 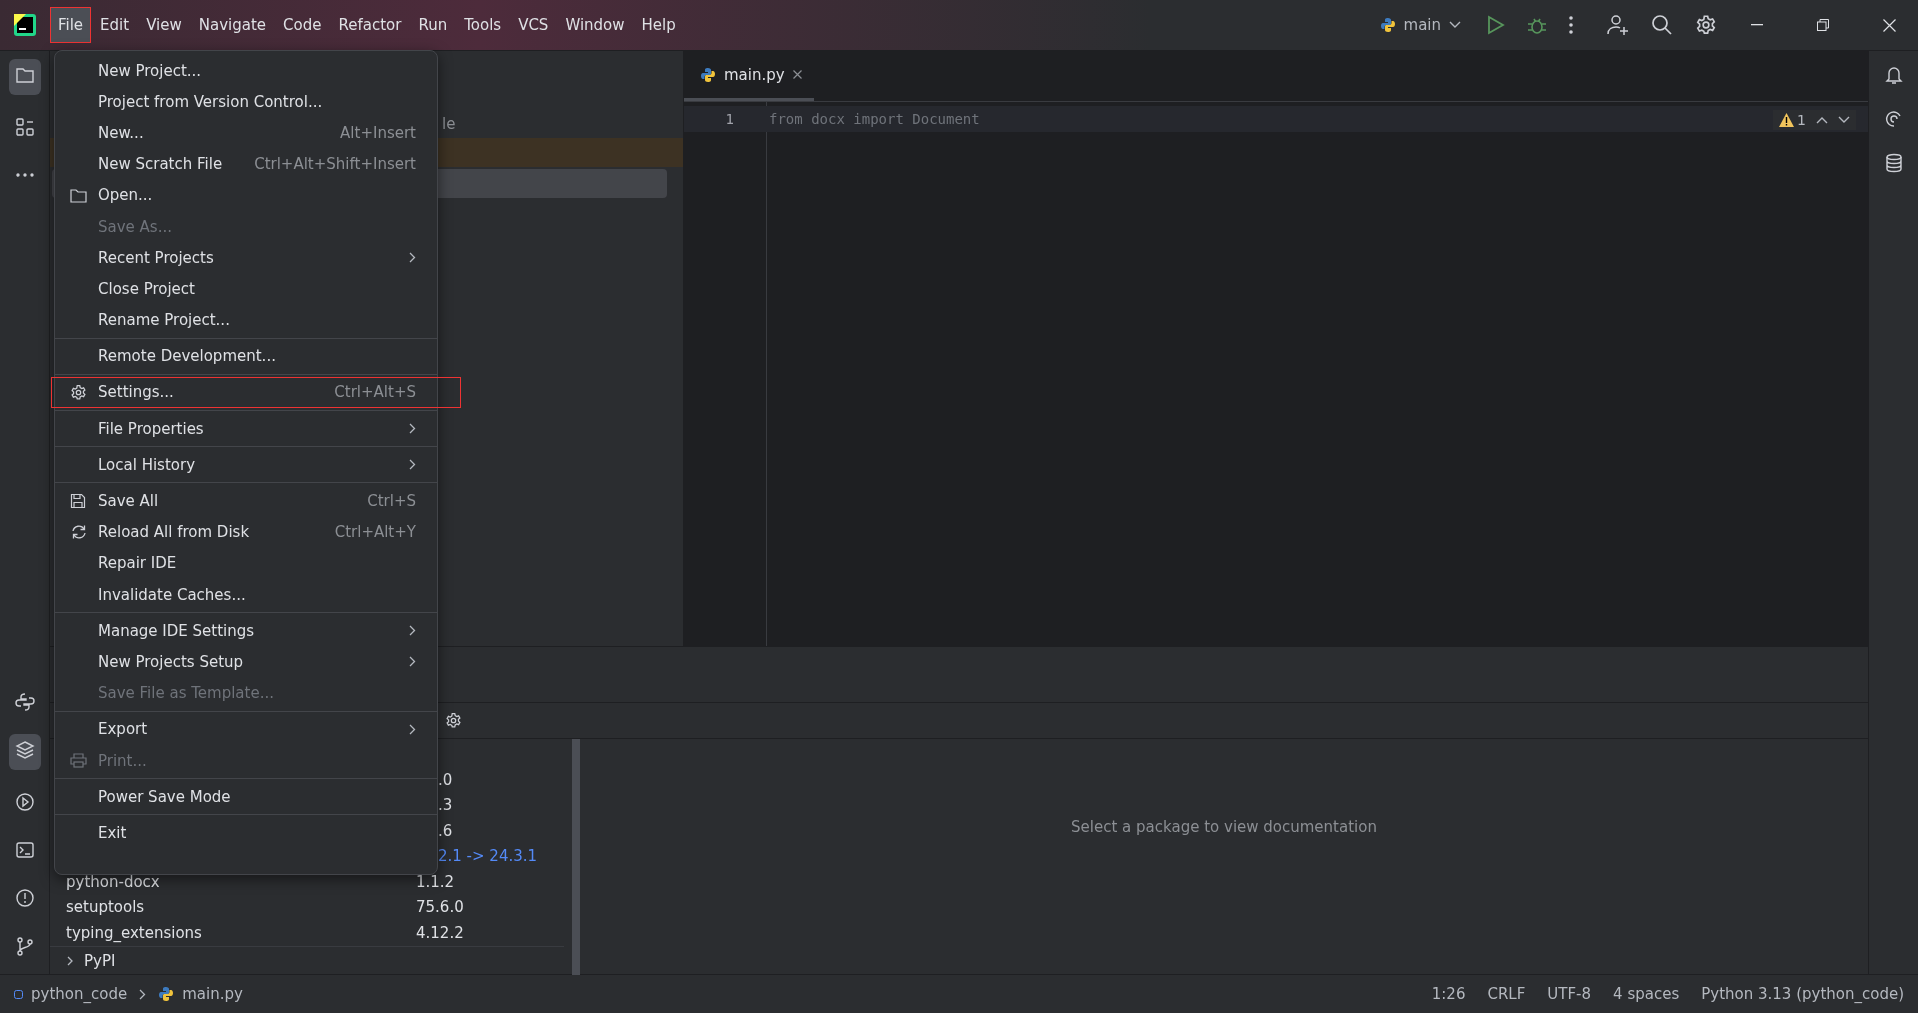 I want to click on app-logo-icon, so click(x=25, y=25).